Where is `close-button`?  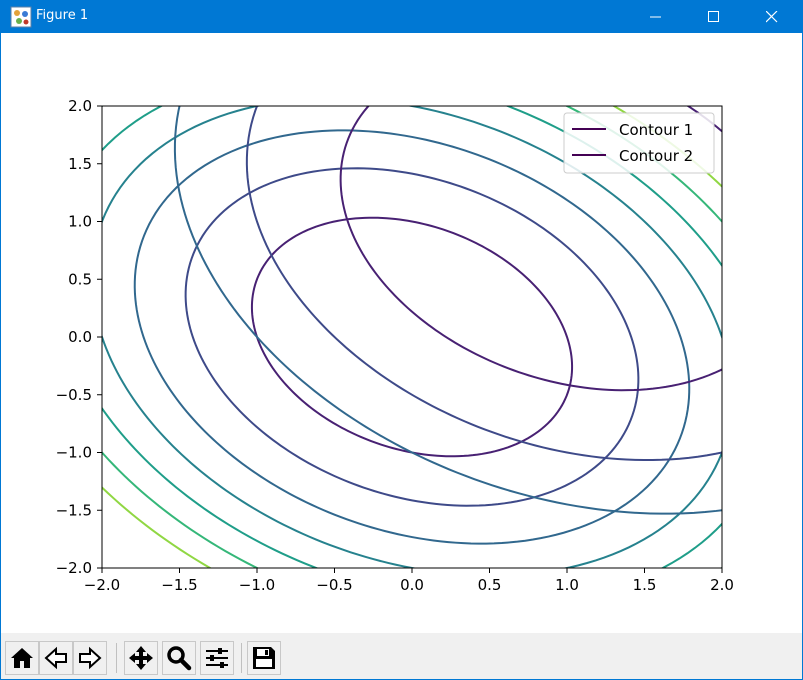 close-button is located at coordinates (772, 17).